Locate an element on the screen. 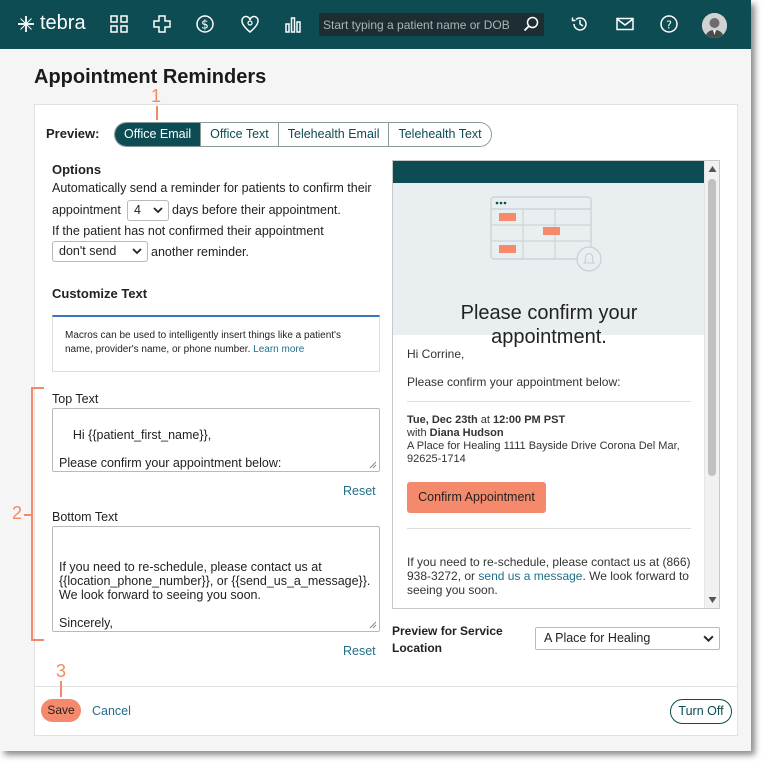 The height and width of the screenshot is (765, 765). confirm-appointment-button: Confirm Appointment is located at coordinates (476, 497).